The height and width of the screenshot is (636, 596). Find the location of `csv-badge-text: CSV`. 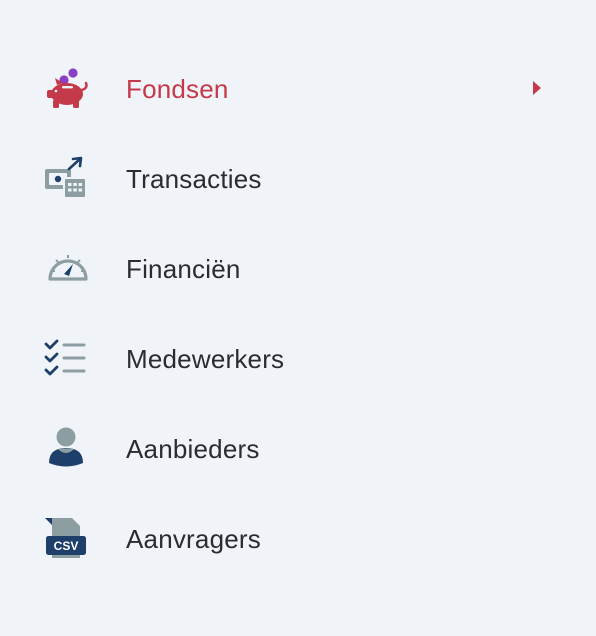

csv-badge-text: CSV is located at coordinates (66, 546).